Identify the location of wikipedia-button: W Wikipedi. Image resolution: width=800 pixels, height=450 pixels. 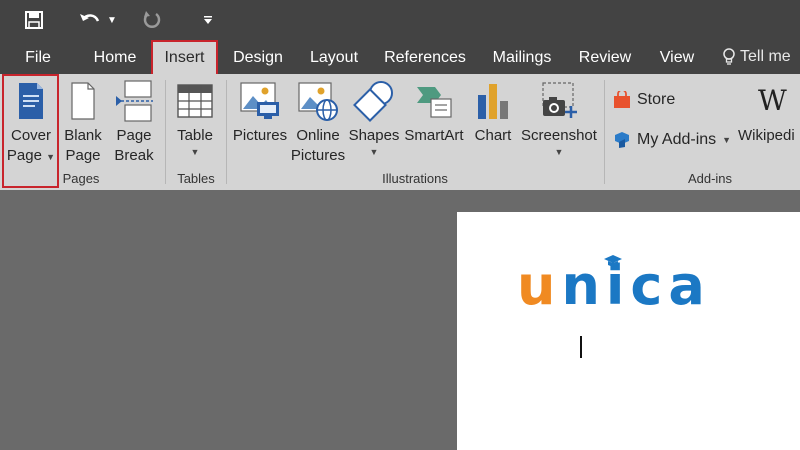
(769, 112).